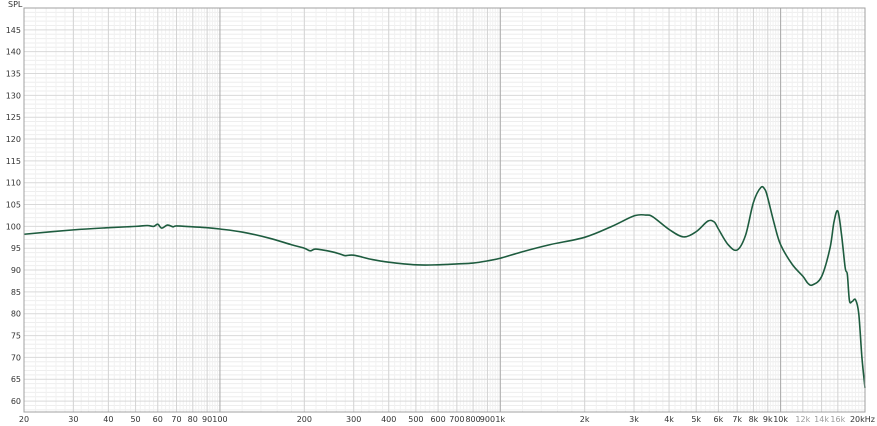  What do you see at coordinates (472, 419) in the screenshot?
I see `x-tick-label: 800` at bounding box center [472, 419].